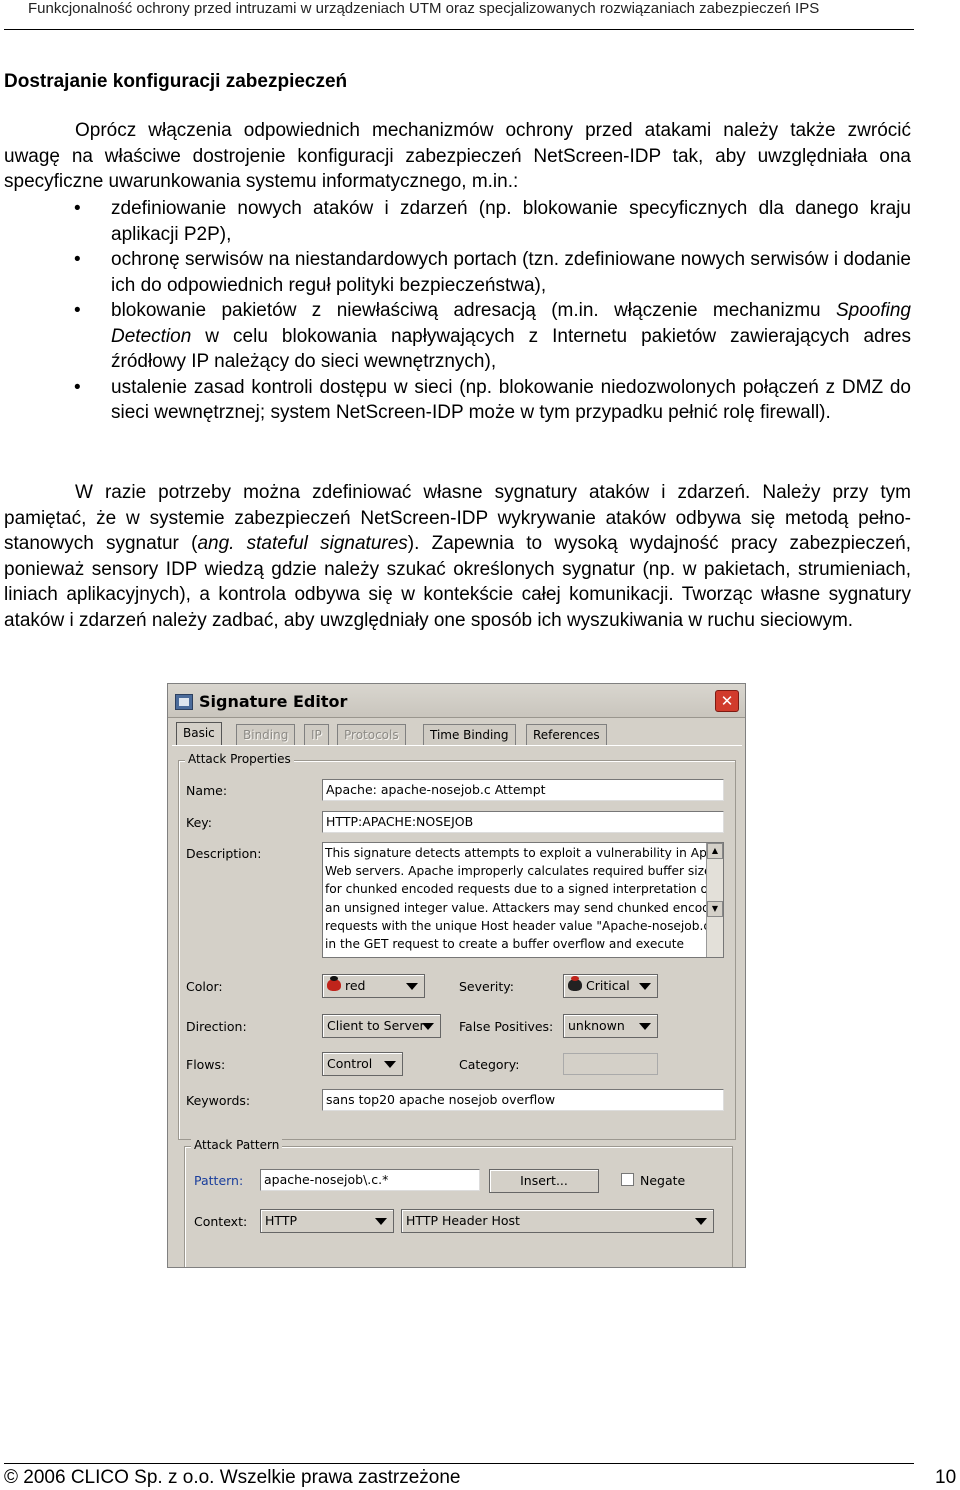  What do you see at coordinates (727, 701) in the screenshot?
I see `close-icon: ✕` at bounding box center [727, 701].